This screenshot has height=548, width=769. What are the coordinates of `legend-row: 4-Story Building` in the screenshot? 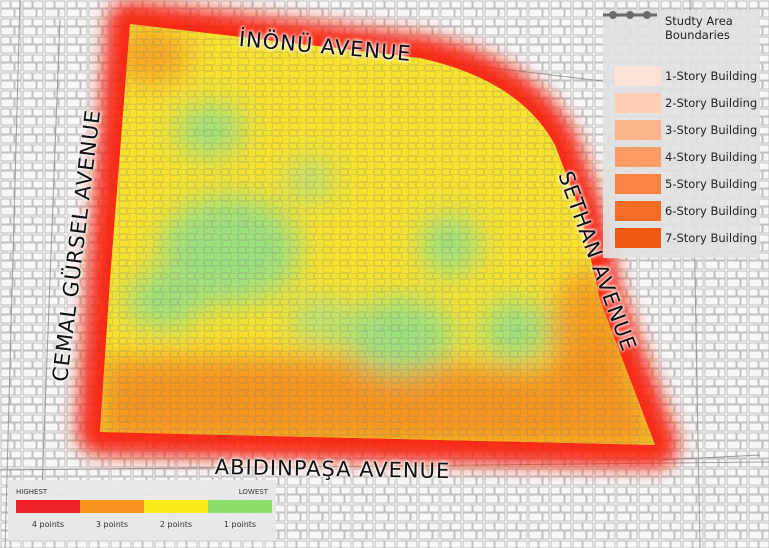 It's located at (681, 158).